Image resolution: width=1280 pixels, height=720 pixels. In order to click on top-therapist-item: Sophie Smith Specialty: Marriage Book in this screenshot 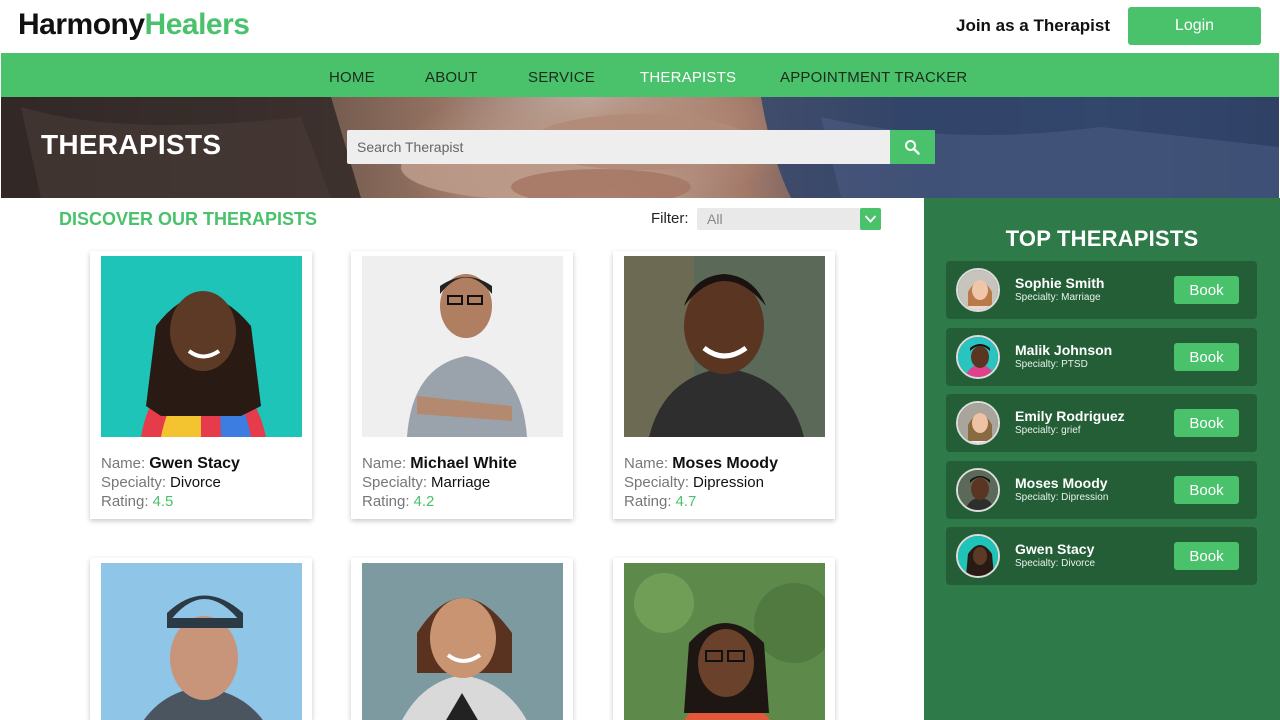, I will do `click(1101, 290)`.